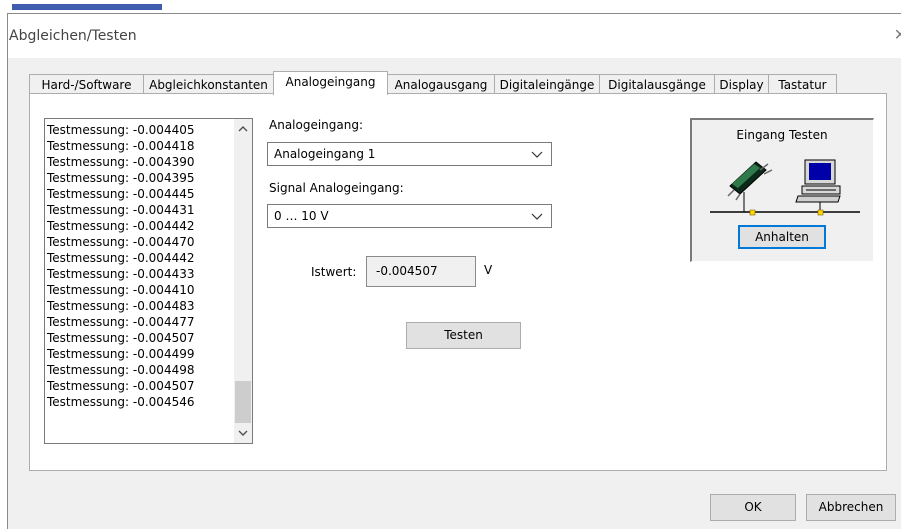  What do you see at coordinates (87, 7) in the screenshot?
I see `background-logo` at bounding box center [87, 7].